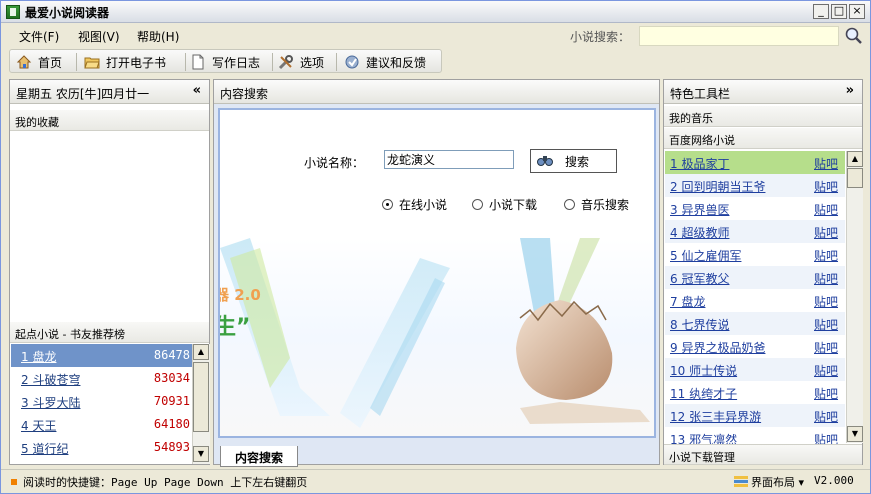 The width and height of the screenshot is (871, 494). Describe the element at coordinates (755, 162) in the screenshot. I see `novel-item: 1 极品家丁 贴吧` at that location.